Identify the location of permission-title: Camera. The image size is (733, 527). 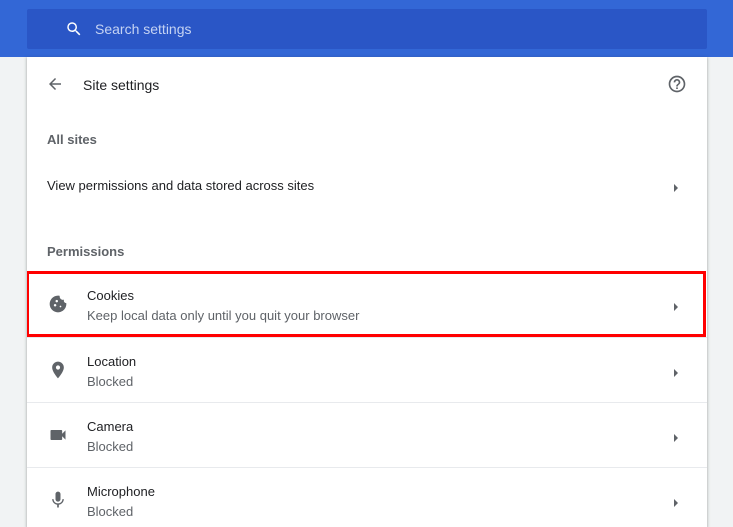
(110, 426).